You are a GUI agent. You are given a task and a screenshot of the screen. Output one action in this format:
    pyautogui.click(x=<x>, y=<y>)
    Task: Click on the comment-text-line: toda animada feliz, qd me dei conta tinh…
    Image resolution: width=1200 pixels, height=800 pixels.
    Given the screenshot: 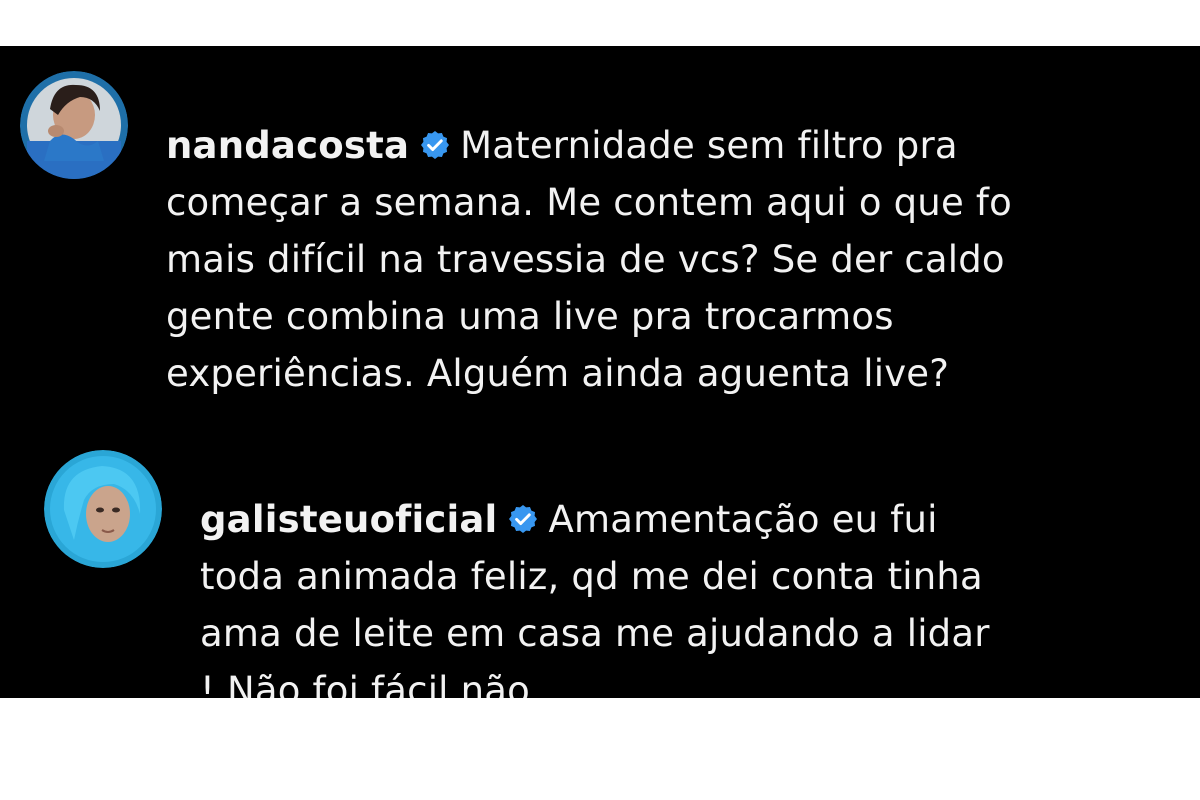 What is the action you would take?
    pyautogui.click(x=591, y=576)
    